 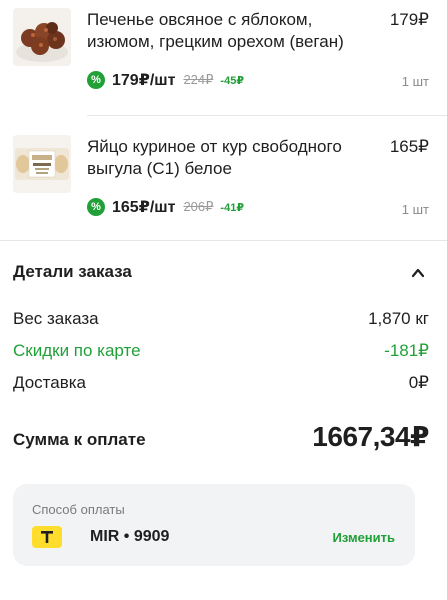 I want to click on delivery-value: 0₽, so click(x=418, y=382).